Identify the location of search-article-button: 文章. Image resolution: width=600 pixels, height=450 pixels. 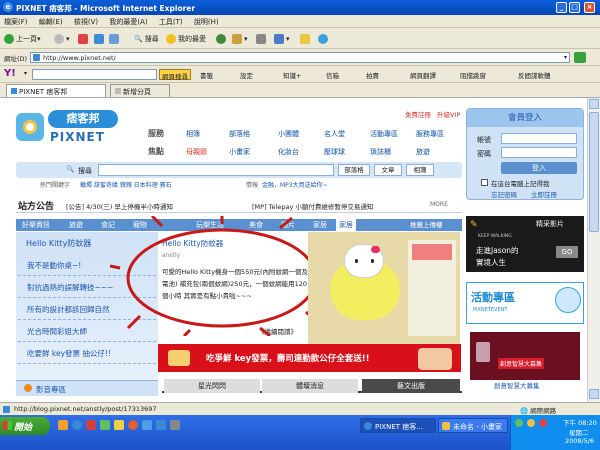
(388, 170).